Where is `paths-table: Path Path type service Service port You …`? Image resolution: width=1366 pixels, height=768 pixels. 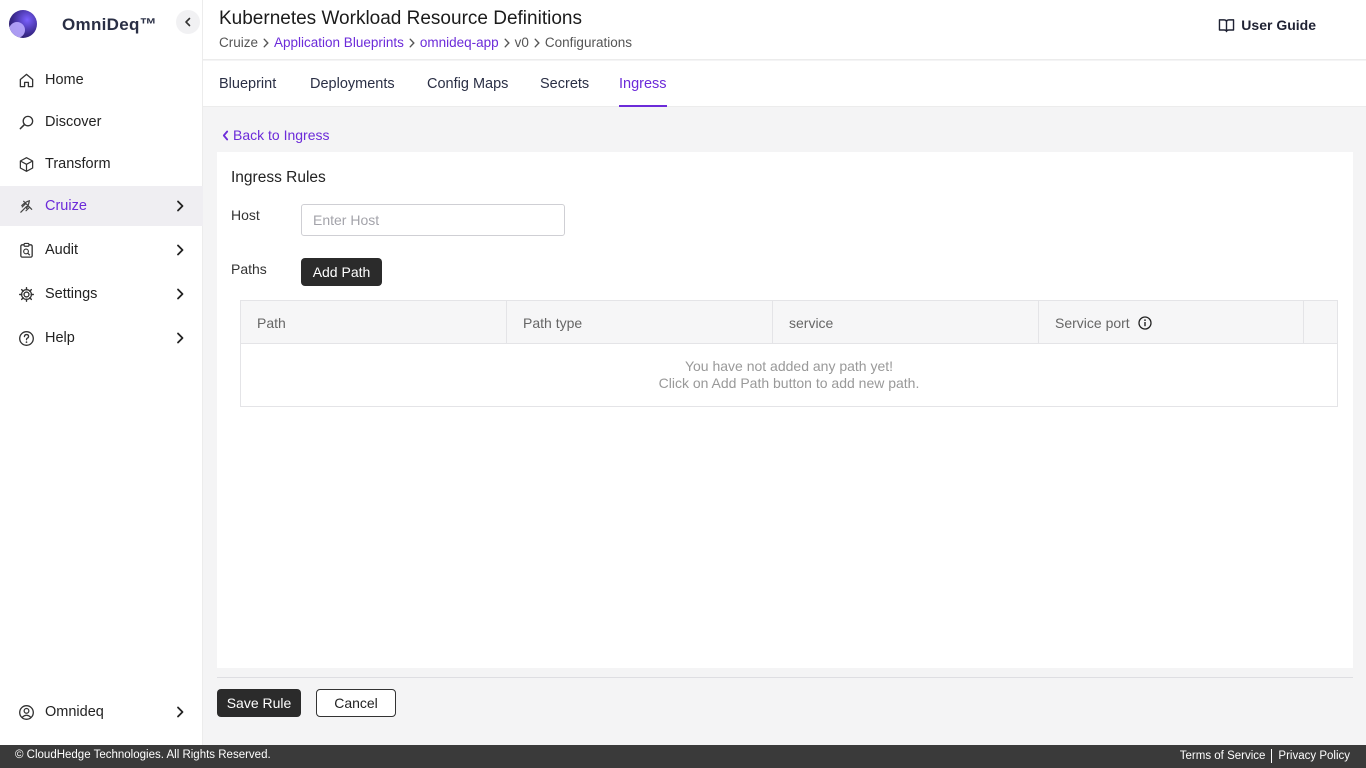 paths-table: Path Path type service Service port You … is located at coordinates (789, 353).